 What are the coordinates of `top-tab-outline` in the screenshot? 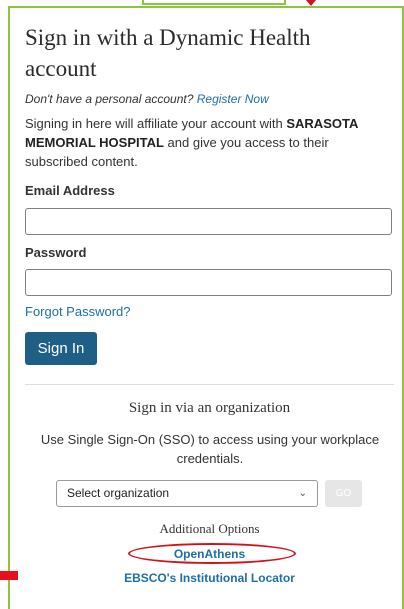 It's located at (214, 2).